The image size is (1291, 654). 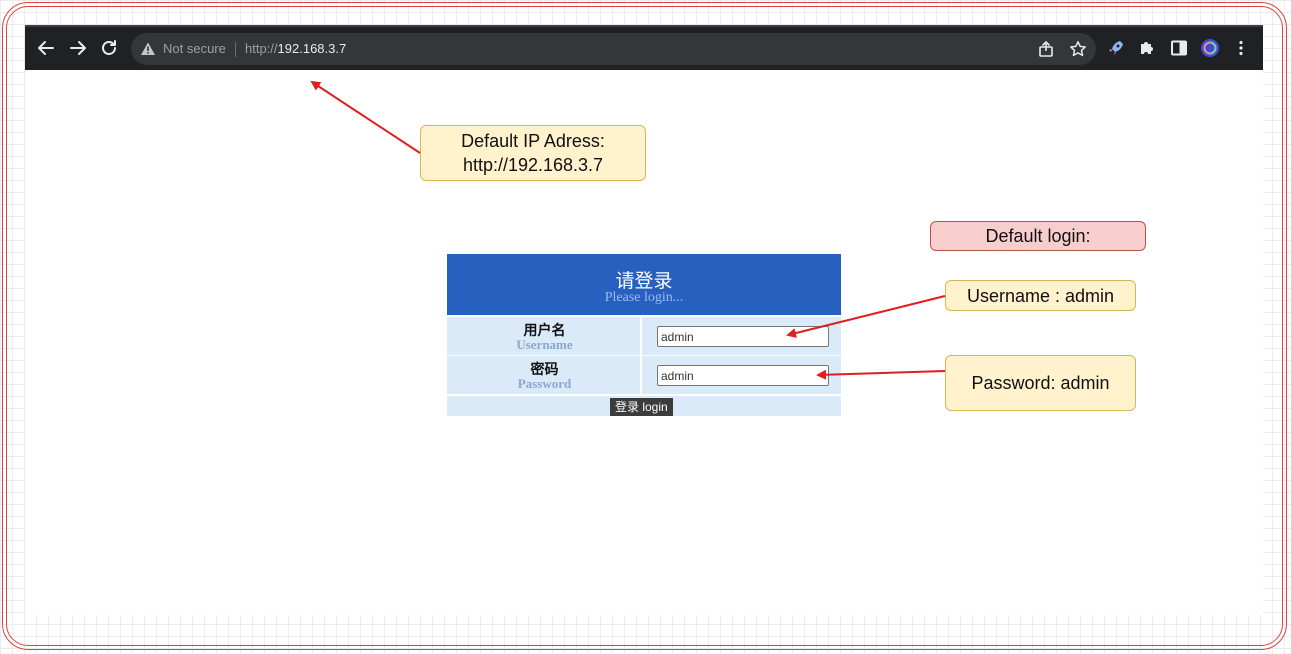 I want to click on warning-triangle-icon, so click(x=148, y=49).